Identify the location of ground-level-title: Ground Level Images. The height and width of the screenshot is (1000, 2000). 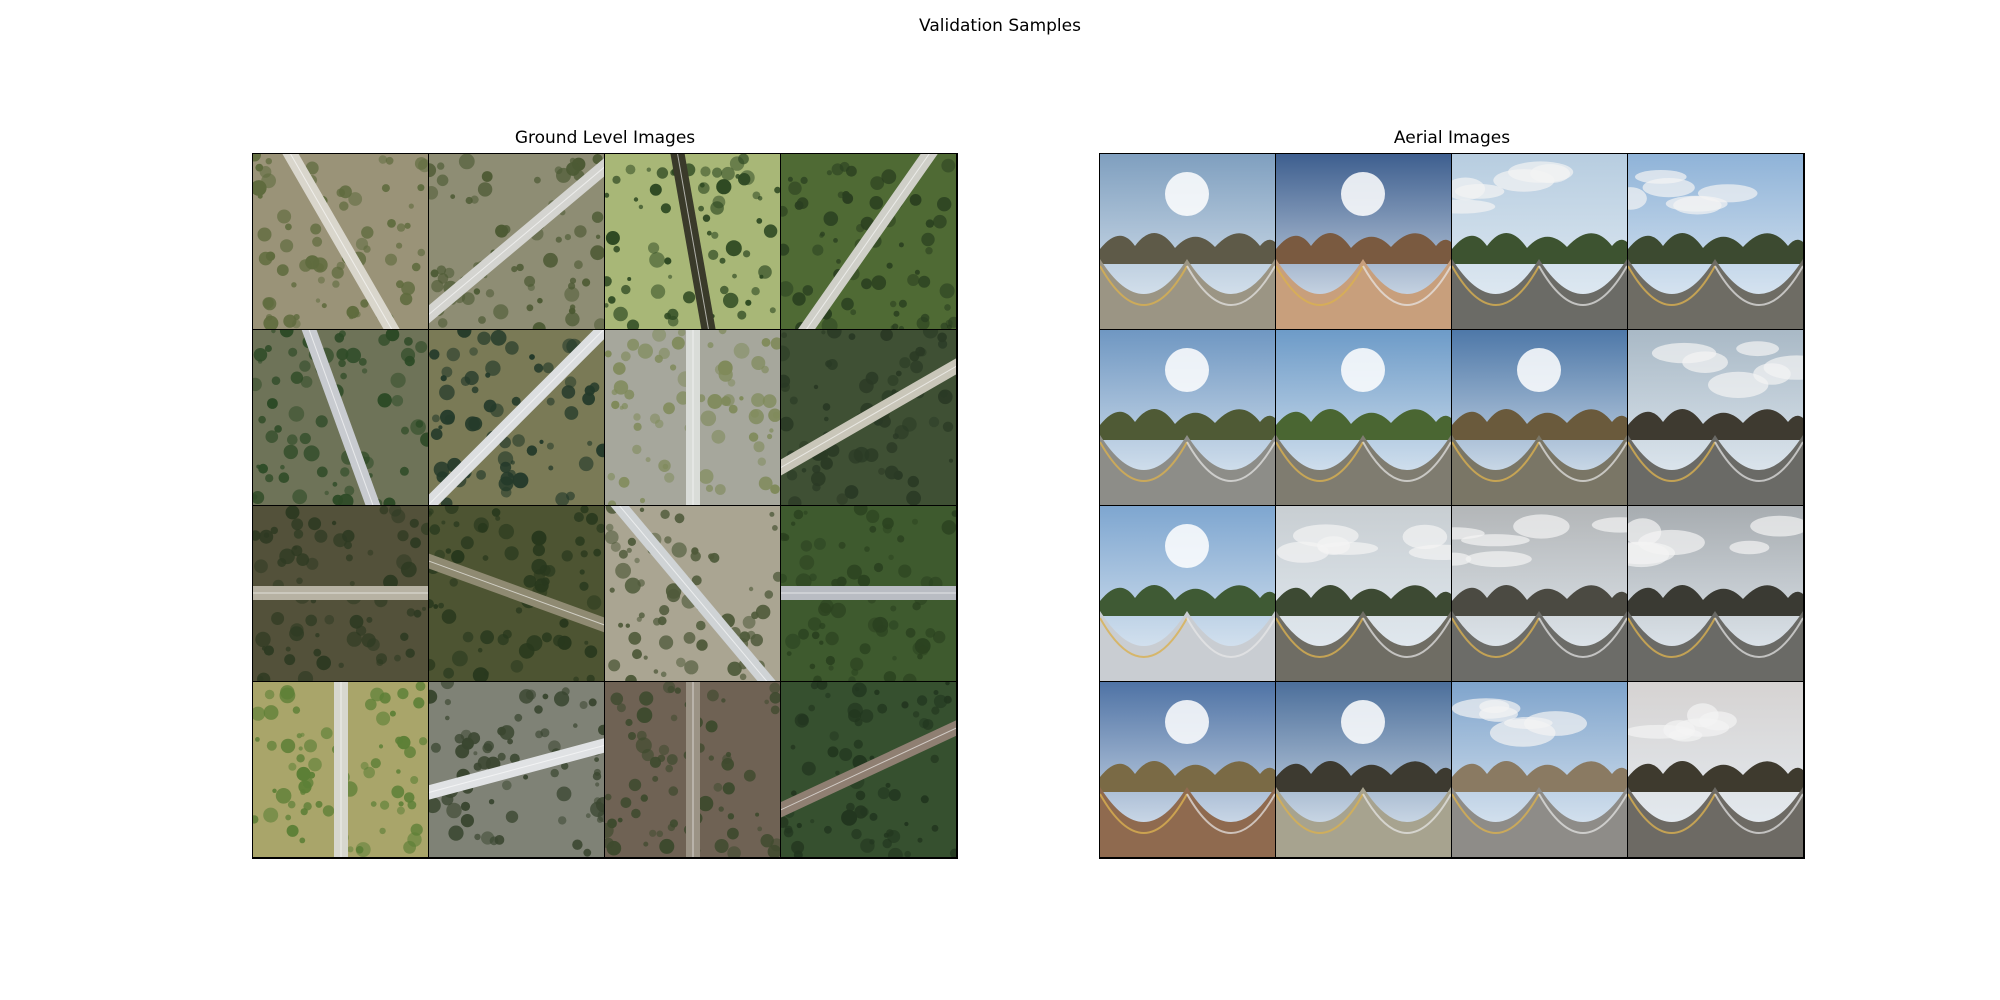
(605, 138).